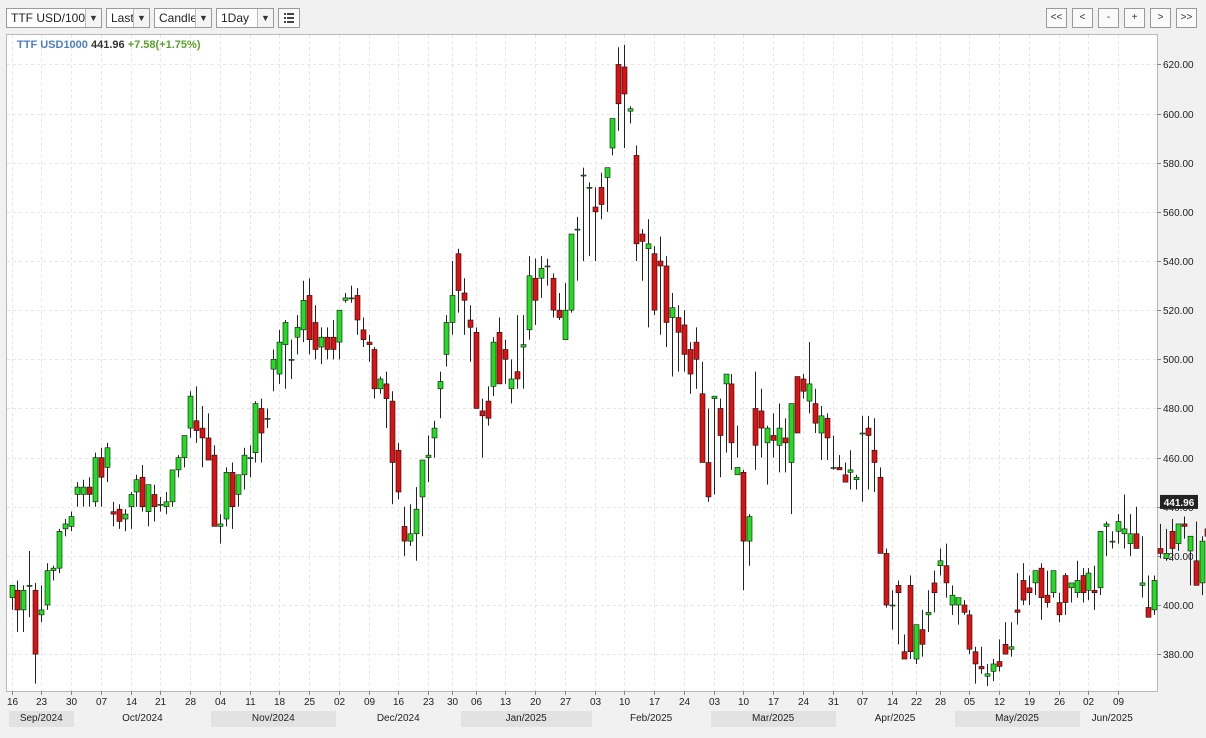 The width and height of the screenshot is (1206, 738). What do you see at coordinates (398, 718) in the screenshot?
I see `month-label: Dec/2024` at bounding box center [398, 718].